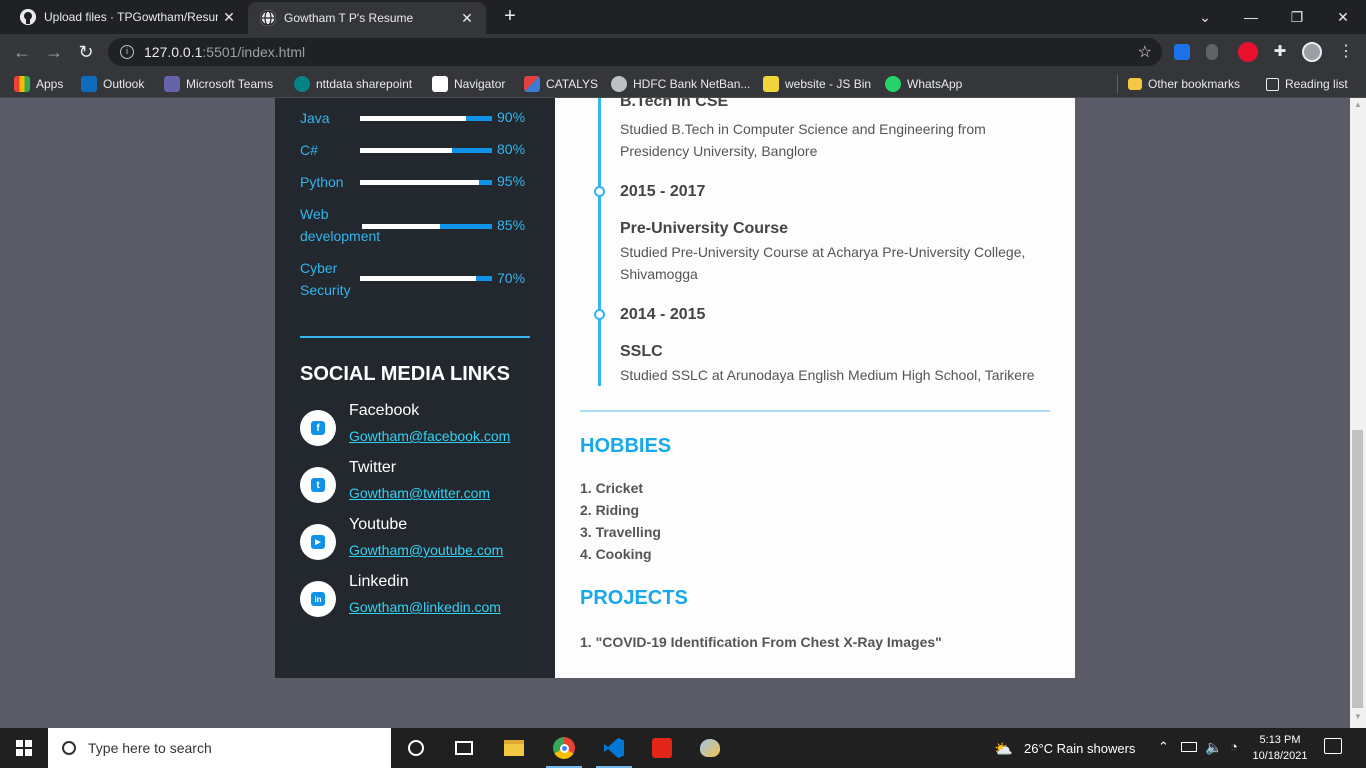  Describe the element at coordinates (1234, 746) in the screenshot. I see `wifi-icon: ◔` at that location.